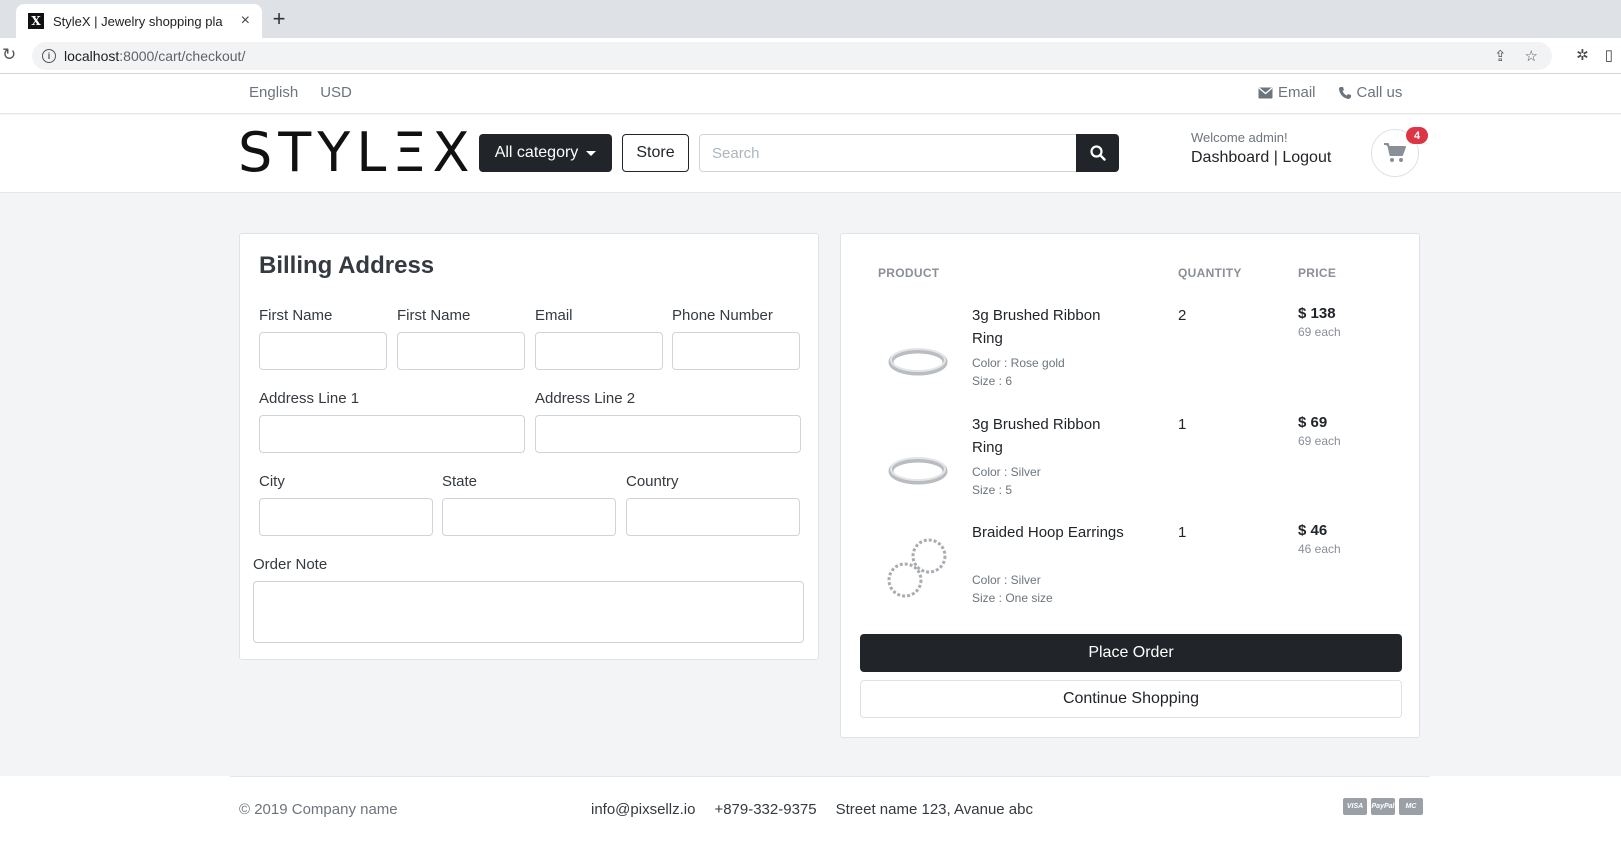 The width and height of the screenshot is (1621, 860). Describe the element at coordinates (1319, 549) in the screenshot. I see `item-unit-price: 46 each` at that location.